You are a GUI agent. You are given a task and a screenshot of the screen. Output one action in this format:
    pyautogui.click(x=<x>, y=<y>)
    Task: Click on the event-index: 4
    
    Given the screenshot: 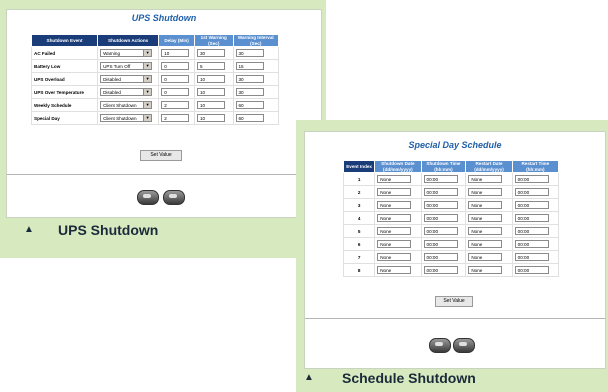 What is the action you would take?
    pyautogui.click(x=359, y=218)
    